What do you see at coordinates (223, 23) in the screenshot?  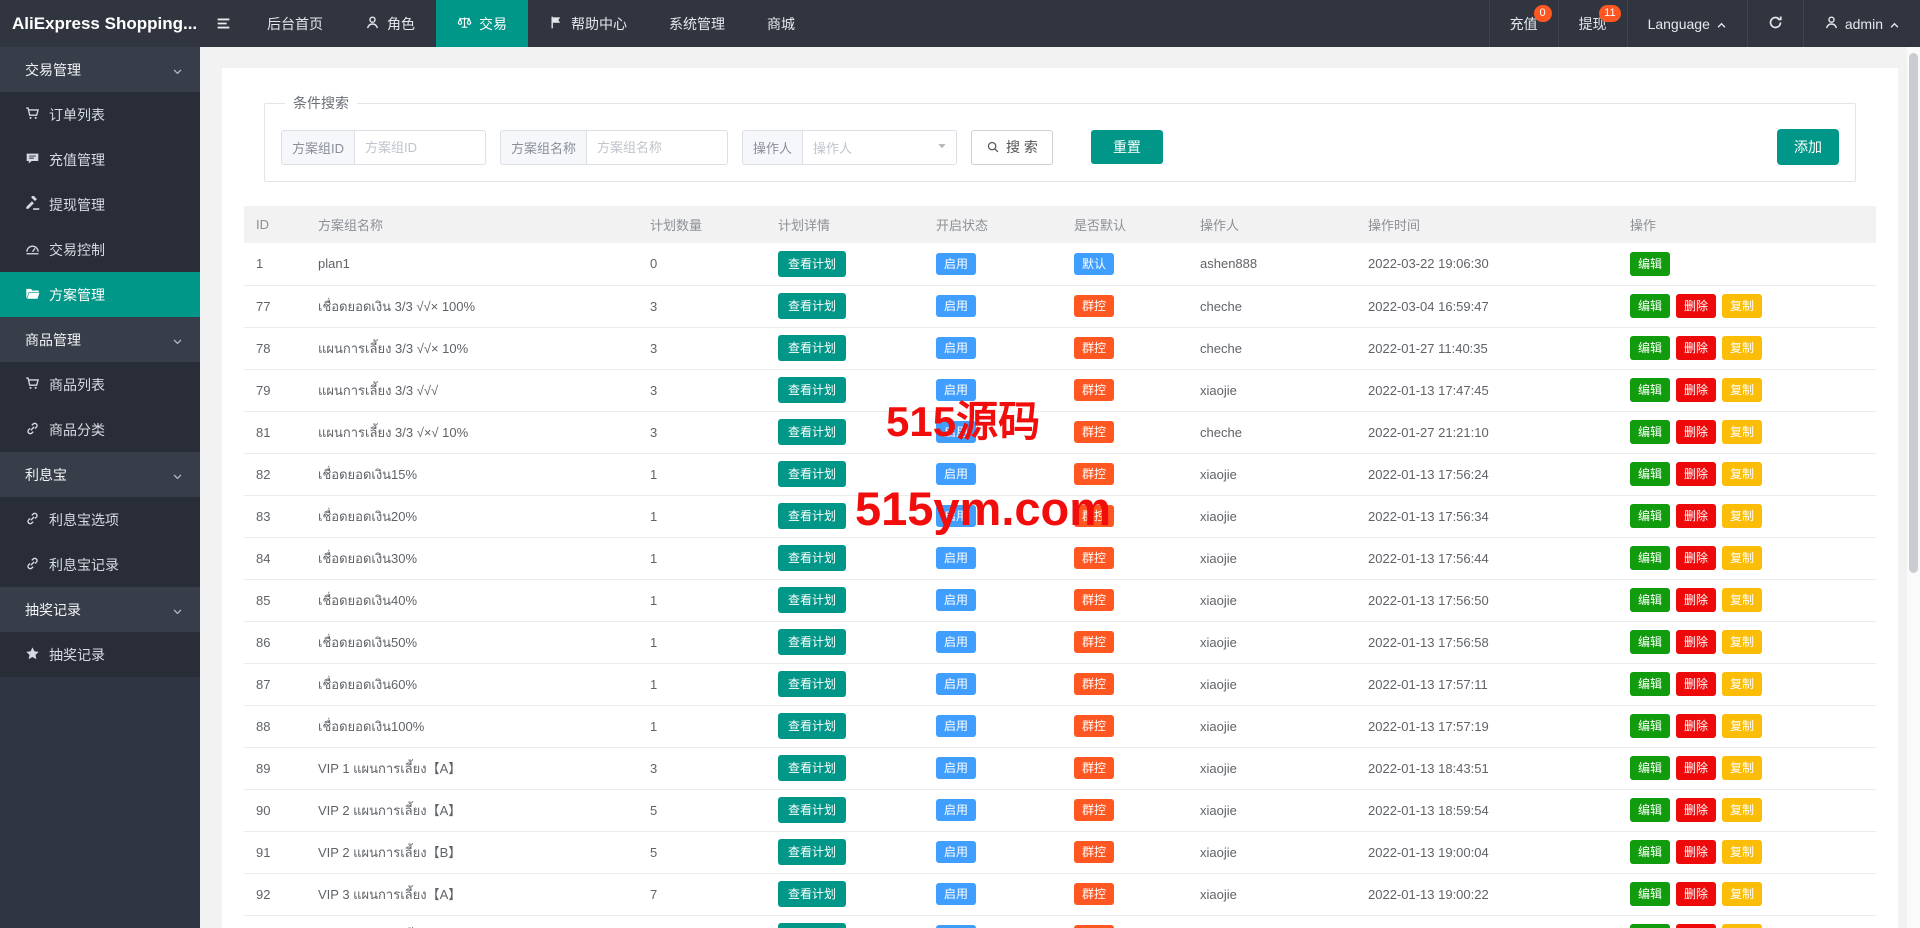 I see `hamburger-menu-icon` at bounding box center [223, 23].